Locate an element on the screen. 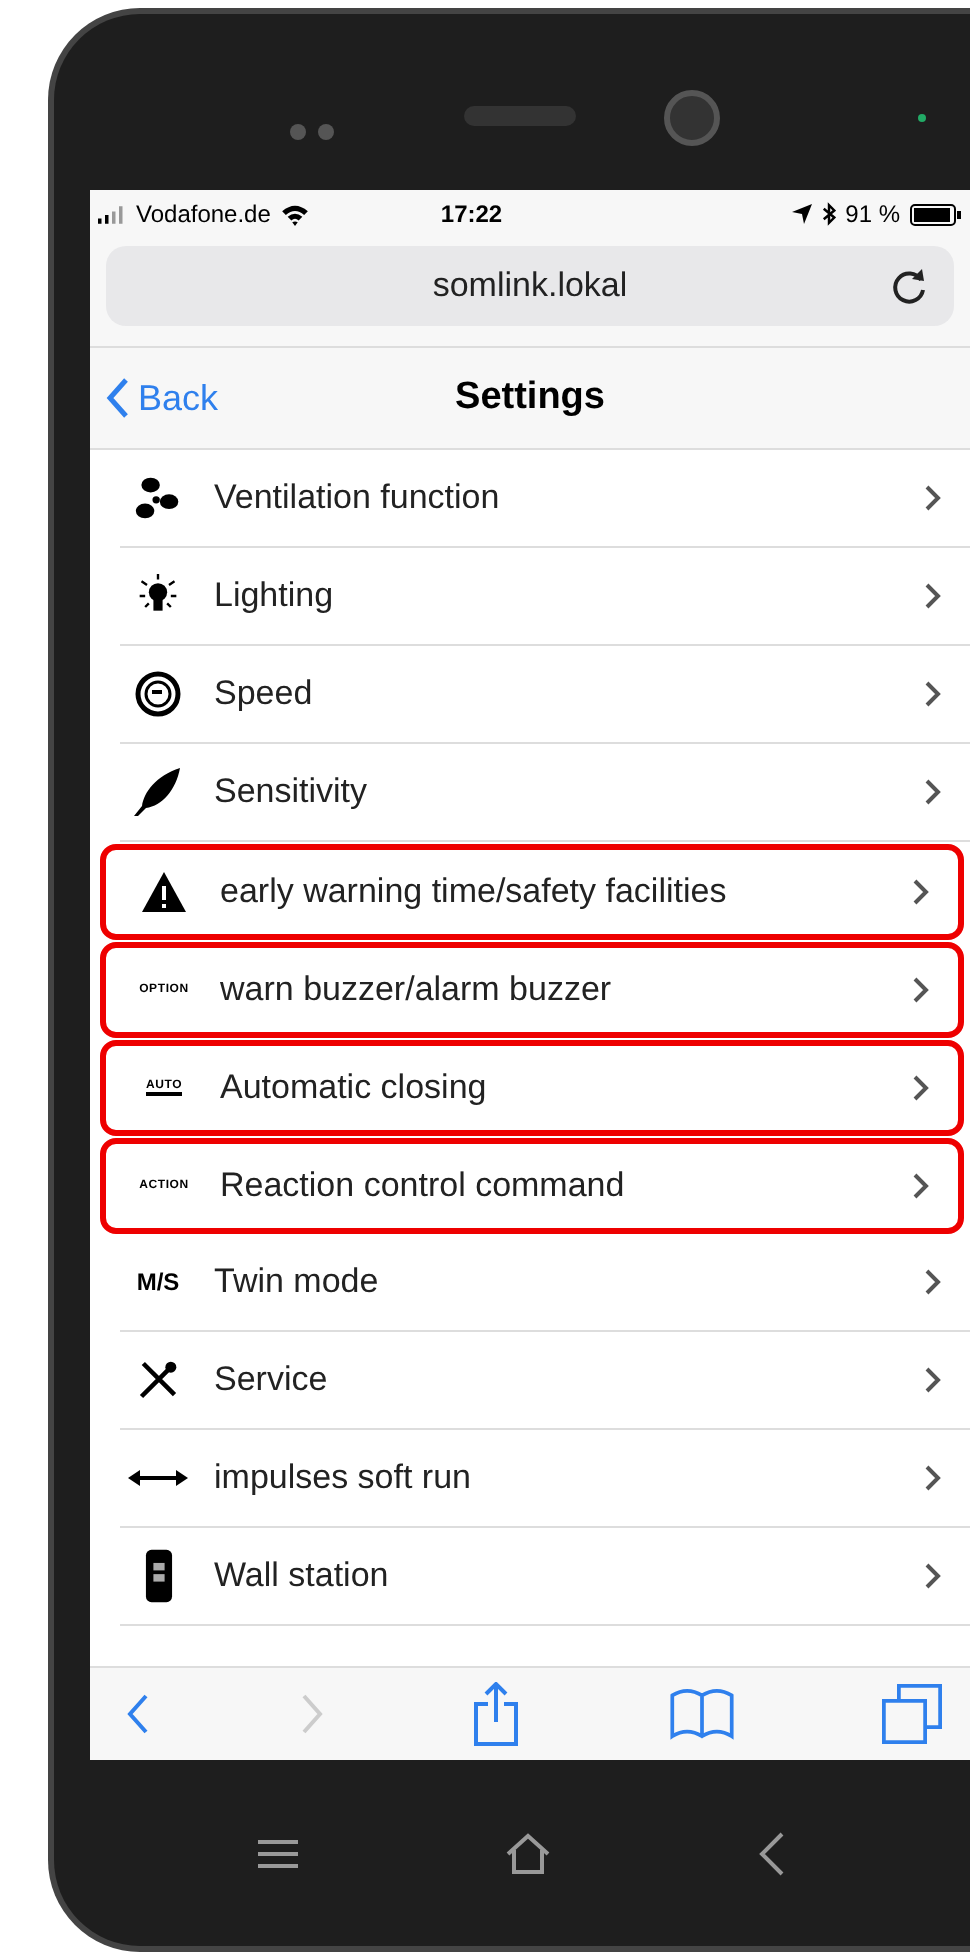 The height and width of the screenshot is (1958, 970). signal-icon is located at coordinates (112, 214).